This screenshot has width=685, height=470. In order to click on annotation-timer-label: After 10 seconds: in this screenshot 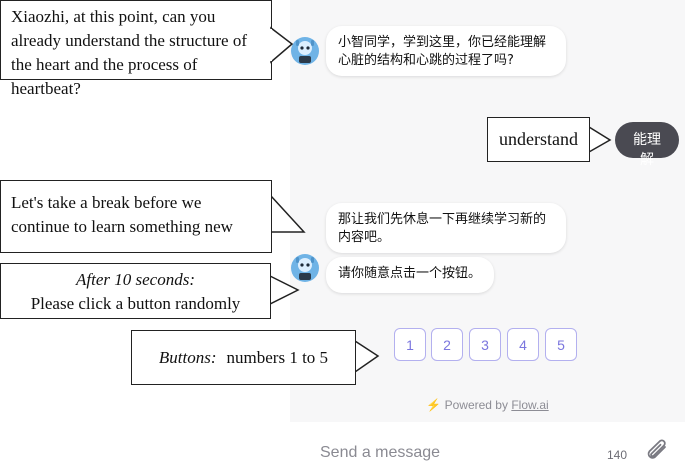, I will do `click(135, 279)`.